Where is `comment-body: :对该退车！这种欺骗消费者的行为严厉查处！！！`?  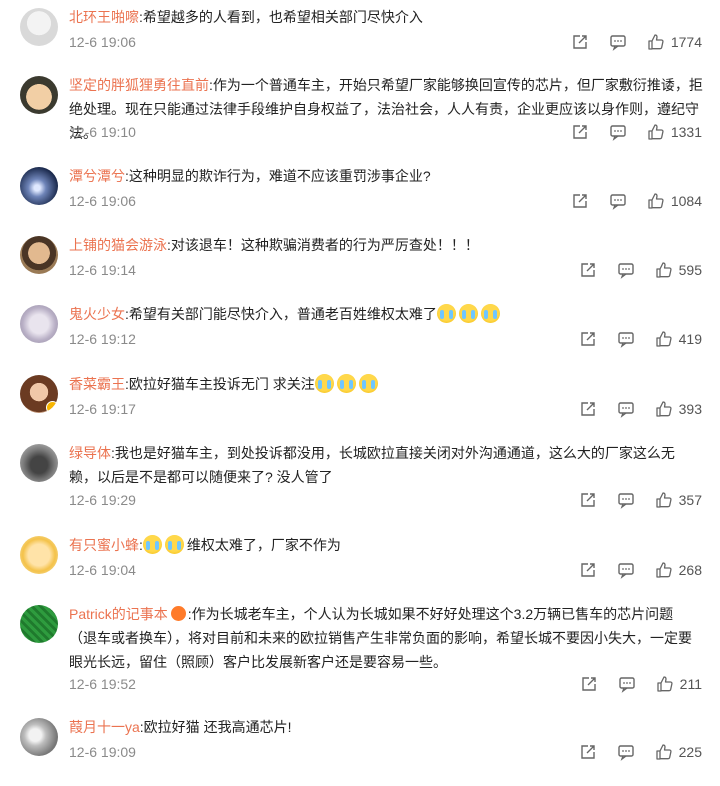 comment-body: :对该退车！这种欺骗消费者的行为严厉查处！！！ is located at coordinates (323, 245).